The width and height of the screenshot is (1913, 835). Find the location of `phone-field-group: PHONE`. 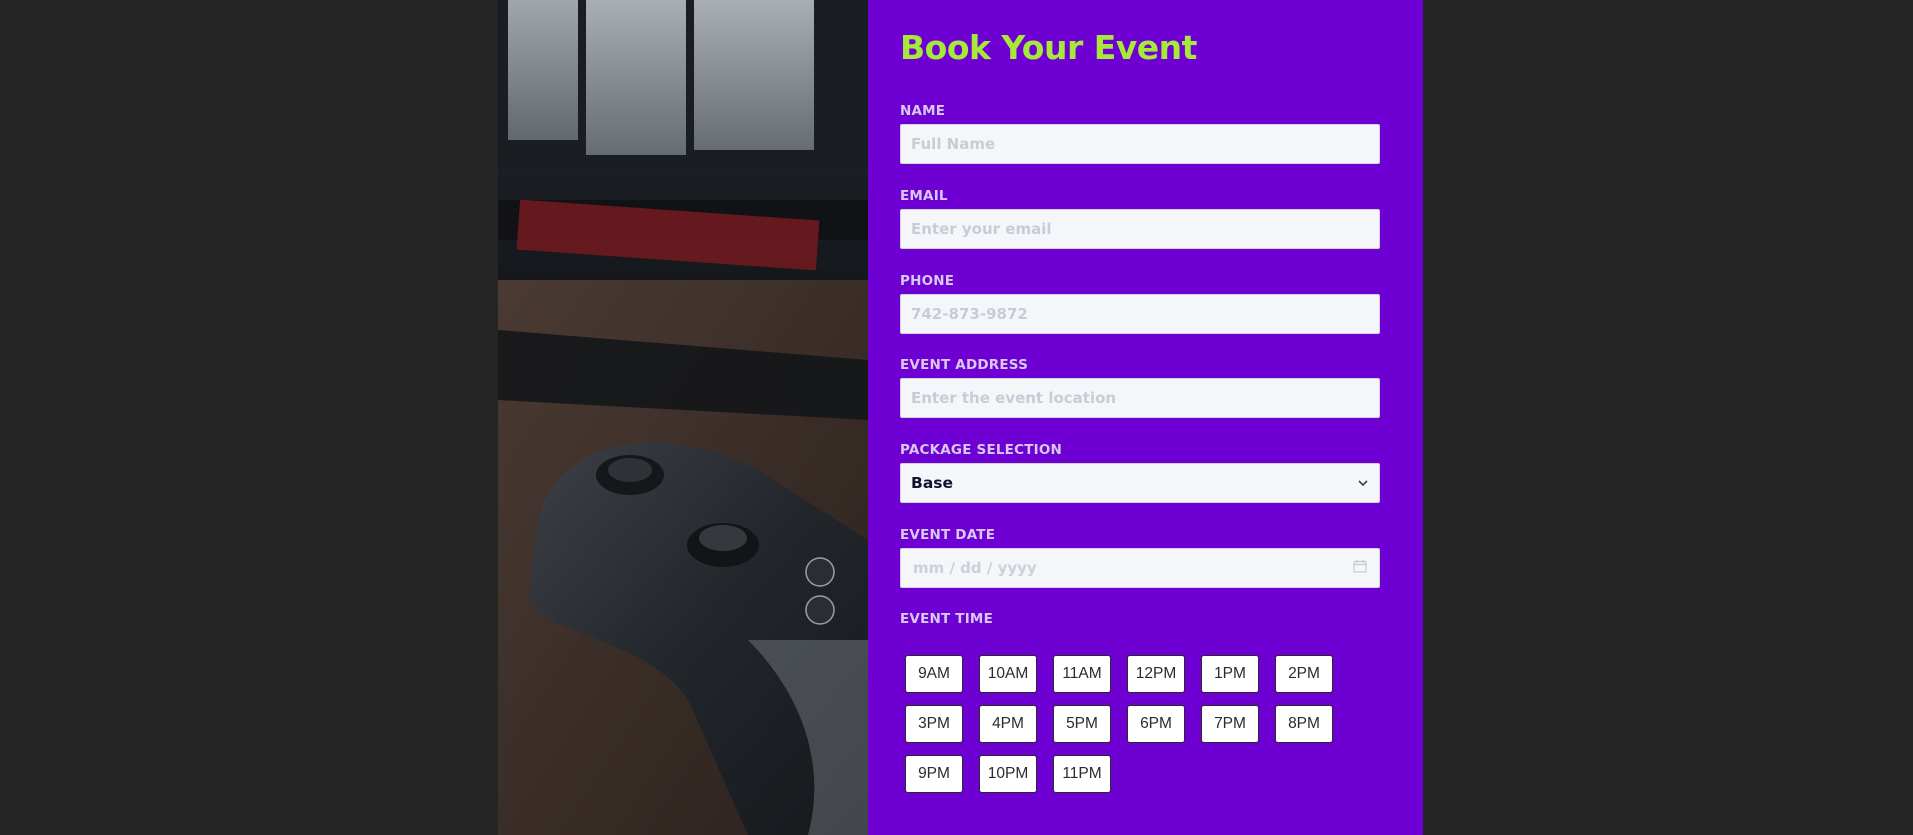

phone-field-group: PHONE is located at coordinates (1140, 303).